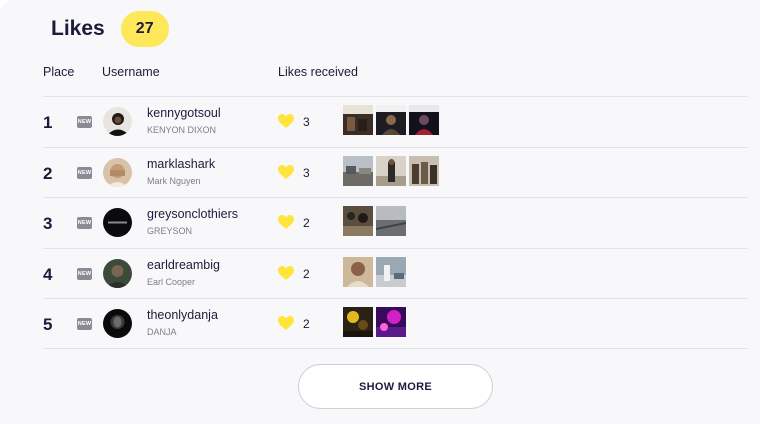 The height and width of the screenshot is (424, 760). Describe the element at coordinates (78, 28) in the screenshot. I see `likes-title: Likes` at that location.